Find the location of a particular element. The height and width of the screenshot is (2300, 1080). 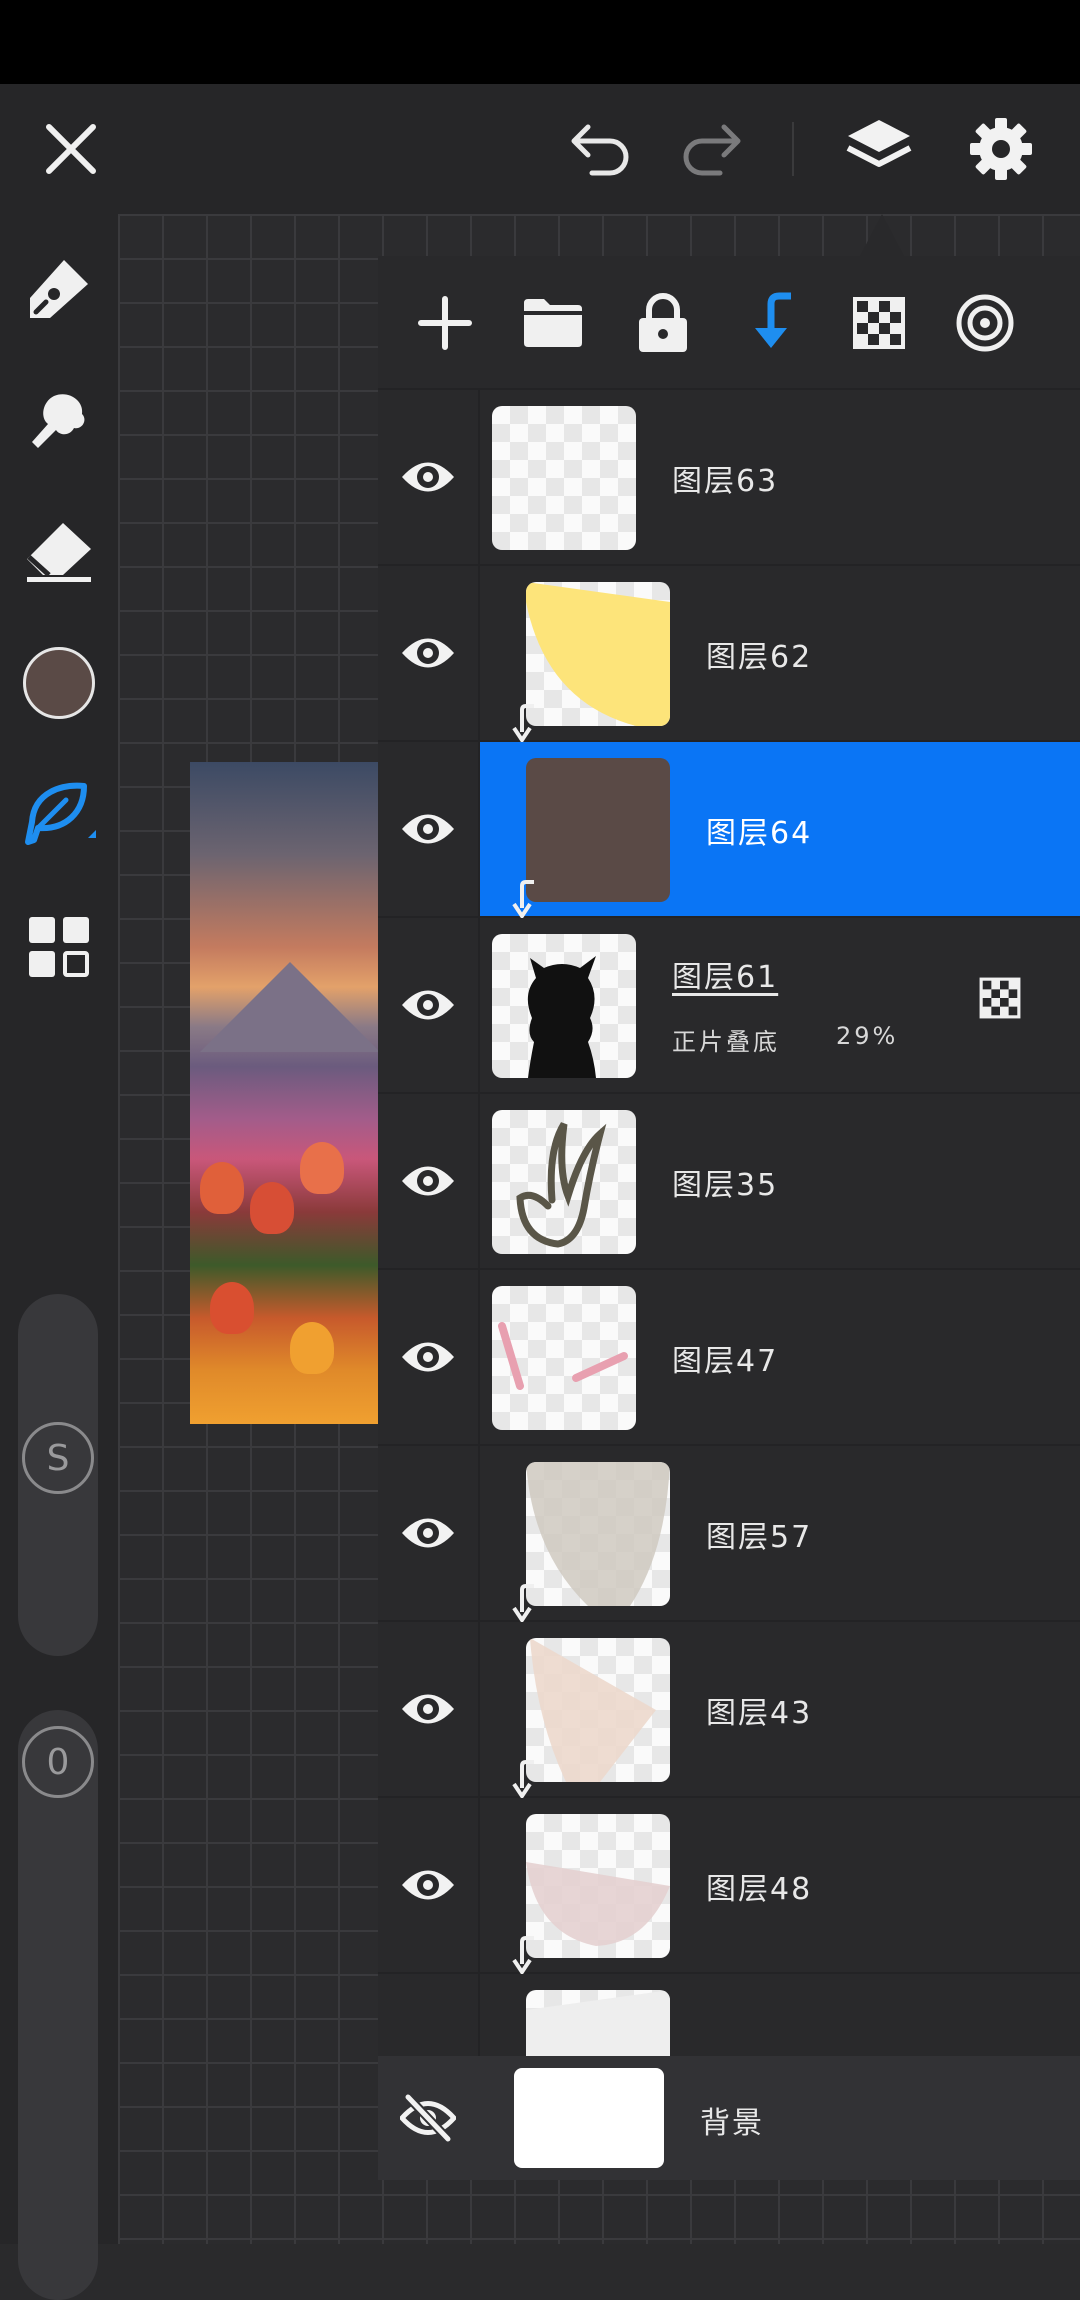

settings-icon is located at coordinates (1001, 149).